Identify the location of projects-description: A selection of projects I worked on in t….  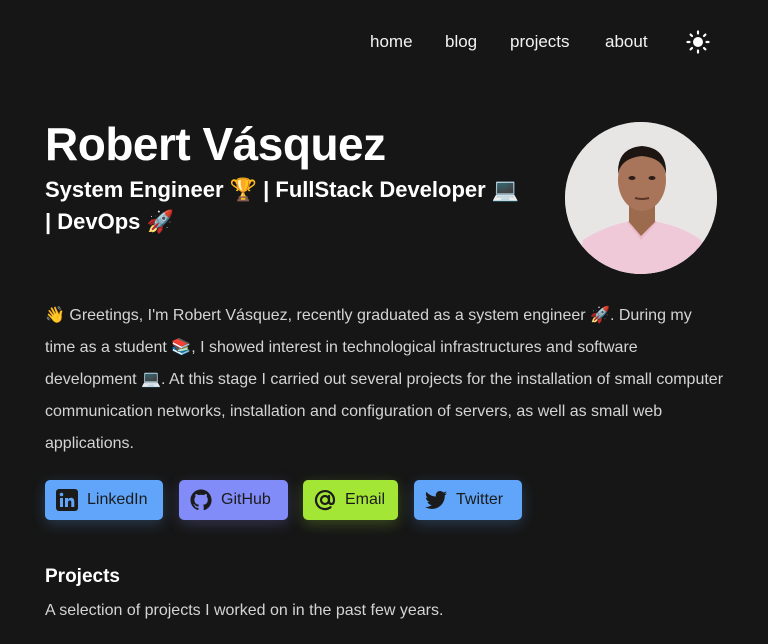
(244, 610).